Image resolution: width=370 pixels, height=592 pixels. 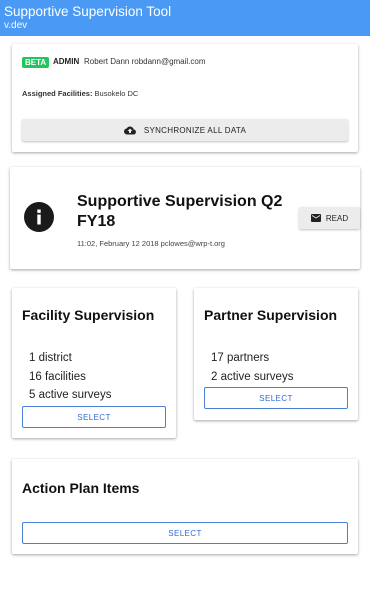 I want to click on info-icon, so click(x=39, y=217).